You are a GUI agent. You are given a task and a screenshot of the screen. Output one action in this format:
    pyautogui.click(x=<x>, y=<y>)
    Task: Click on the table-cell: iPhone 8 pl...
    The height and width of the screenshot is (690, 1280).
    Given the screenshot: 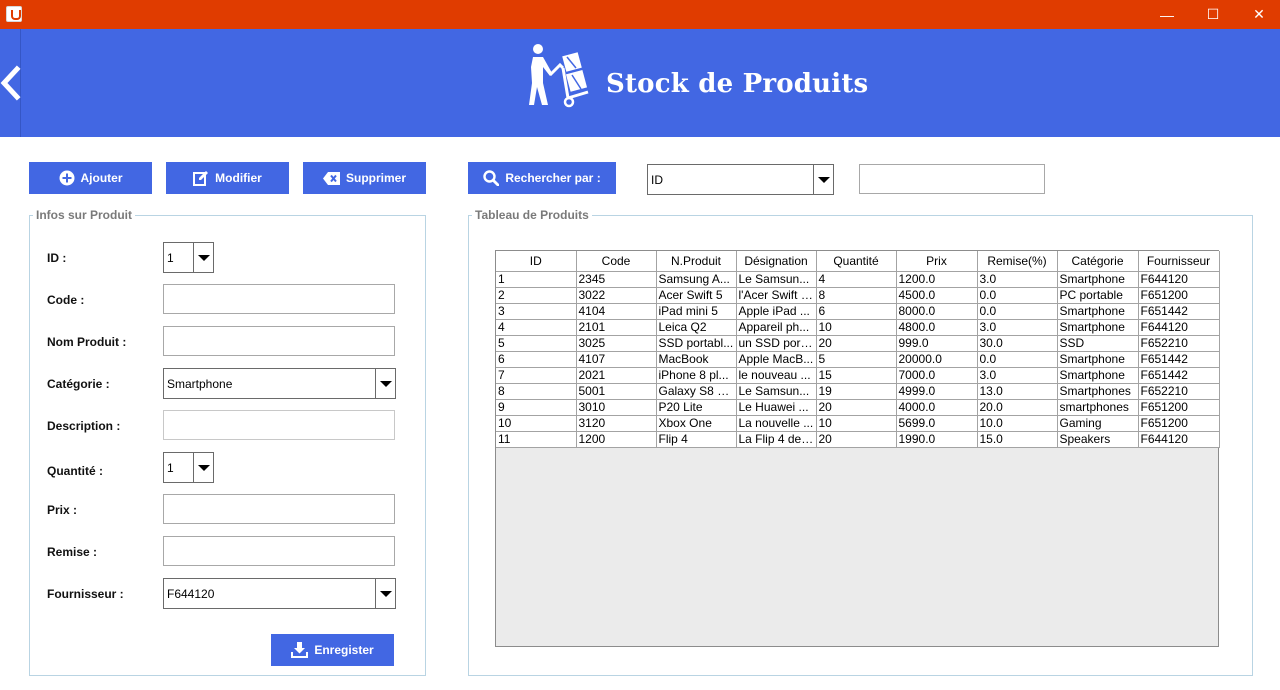 What is the action you would take?
    pyautogui.click(x=696, y=375)
    